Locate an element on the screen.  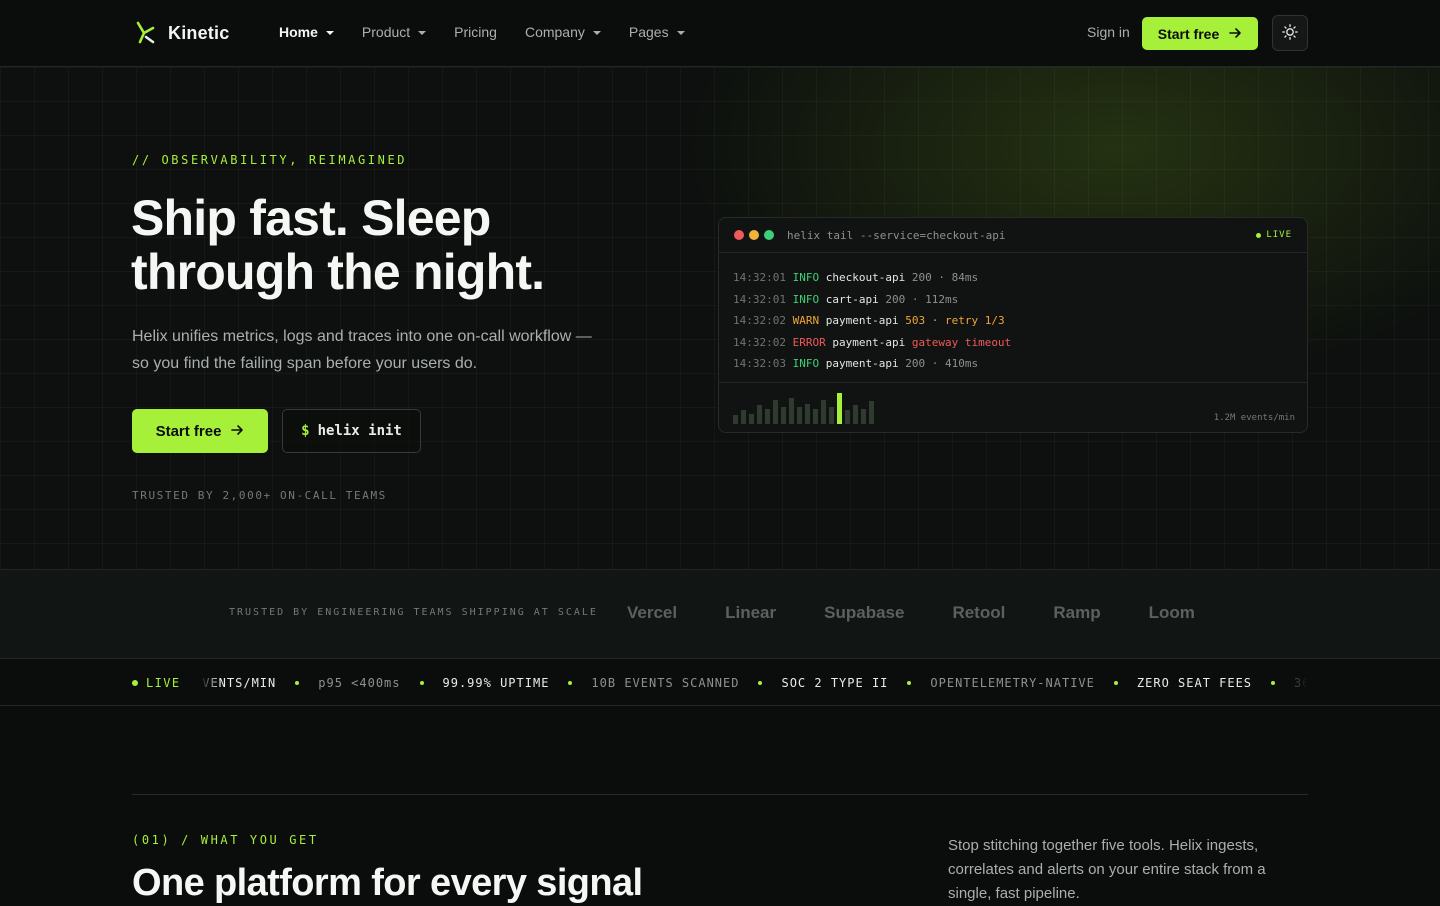
primary-nav: Home Product Pricing Company Pages is located at coordinates (496, 32).